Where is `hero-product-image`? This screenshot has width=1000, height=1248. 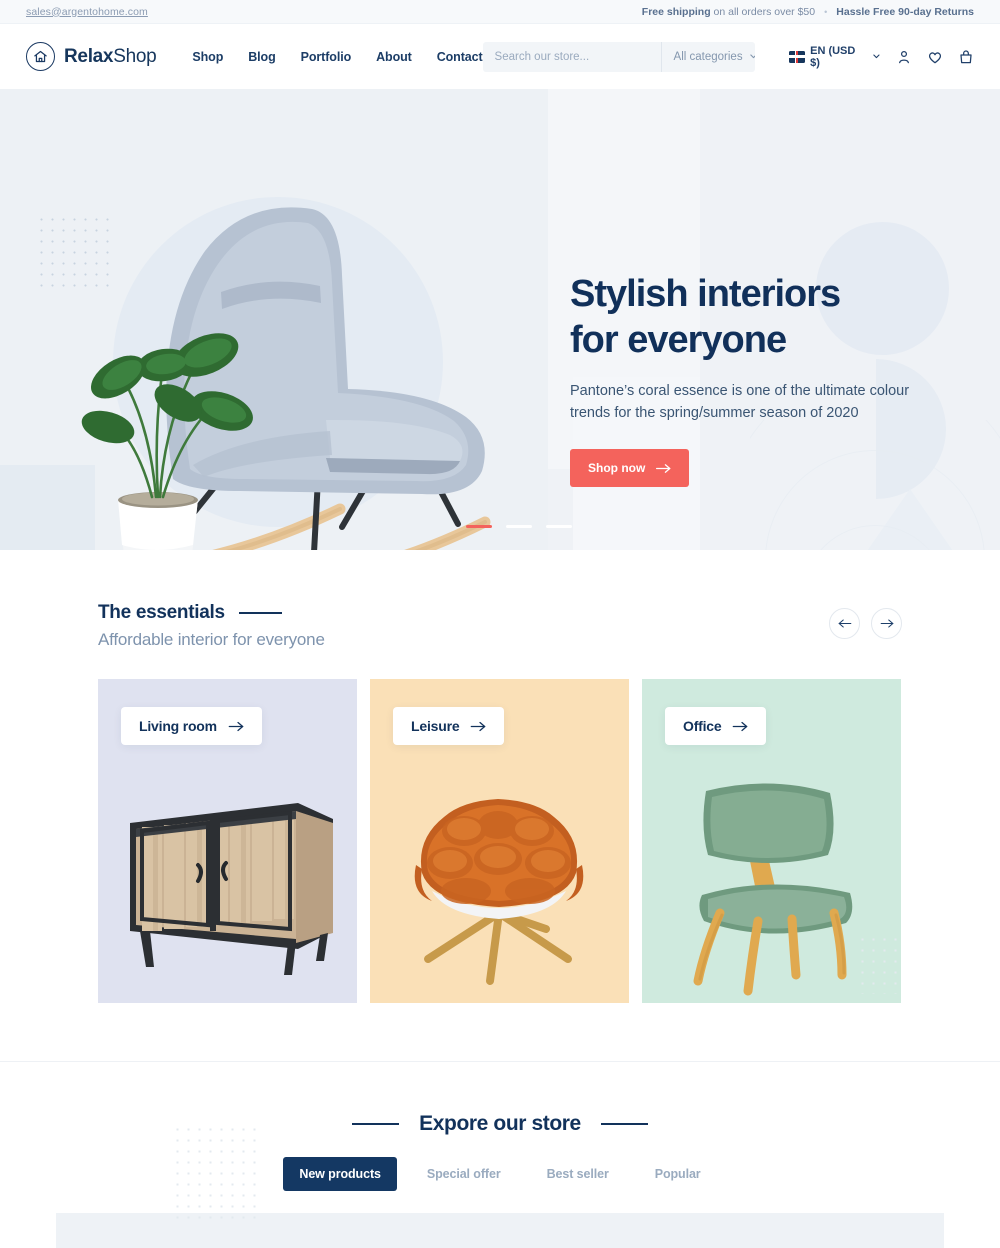 hero-product-image is located at coordinates (286, 378).